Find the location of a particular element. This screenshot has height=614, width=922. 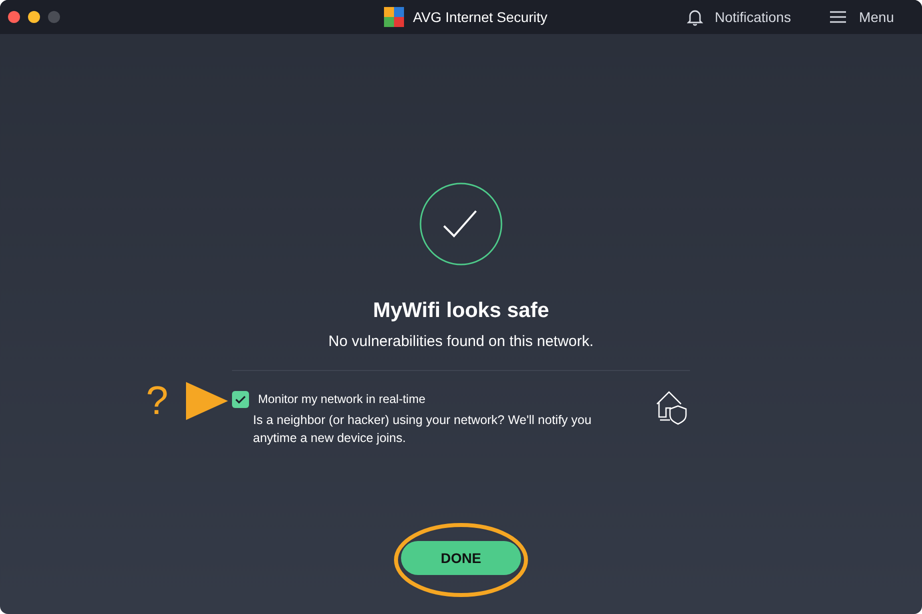

result-subtitle: No vulnerabilities found on this network. is located at coordinates (461, 341).